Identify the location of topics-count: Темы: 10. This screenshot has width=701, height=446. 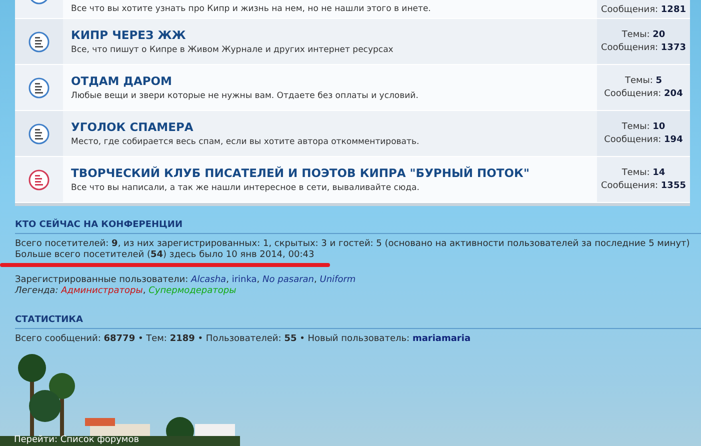
(644, 127).